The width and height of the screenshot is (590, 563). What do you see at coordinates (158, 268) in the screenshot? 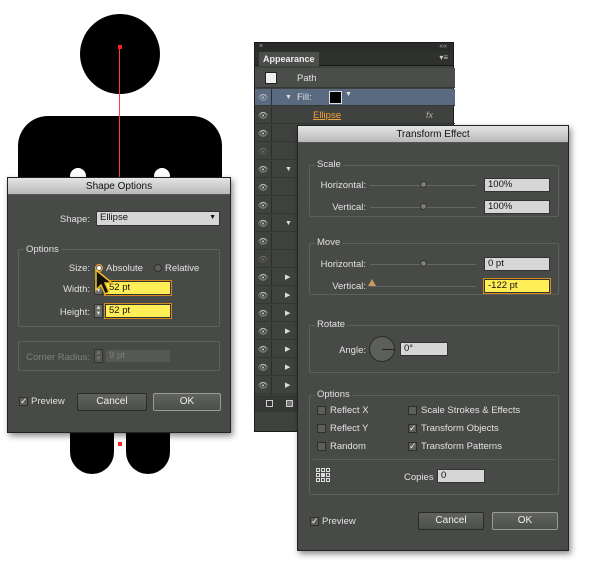
I see `relative-radio` at bounding box center [158, 268].